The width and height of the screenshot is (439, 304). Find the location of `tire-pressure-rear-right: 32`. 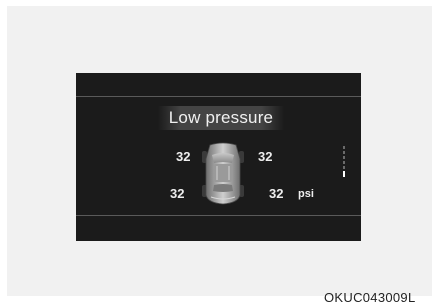

tire-pressure-rear-right: 32 is located at coordinates (276, 193).